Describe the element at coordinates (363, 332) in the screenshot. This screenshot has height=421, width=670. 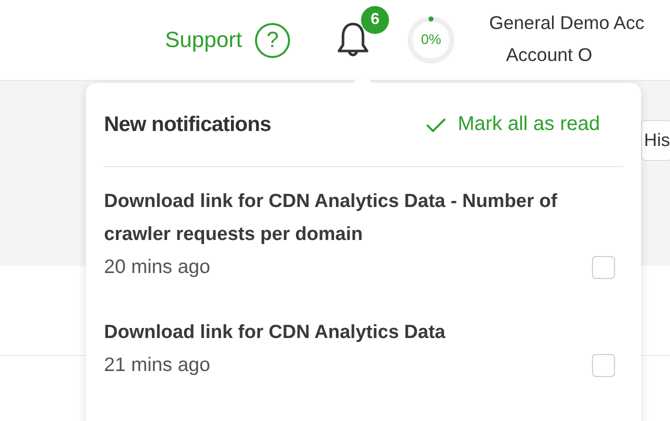
I see `notification-title: Download link for CDN Analytics Data` at that location.